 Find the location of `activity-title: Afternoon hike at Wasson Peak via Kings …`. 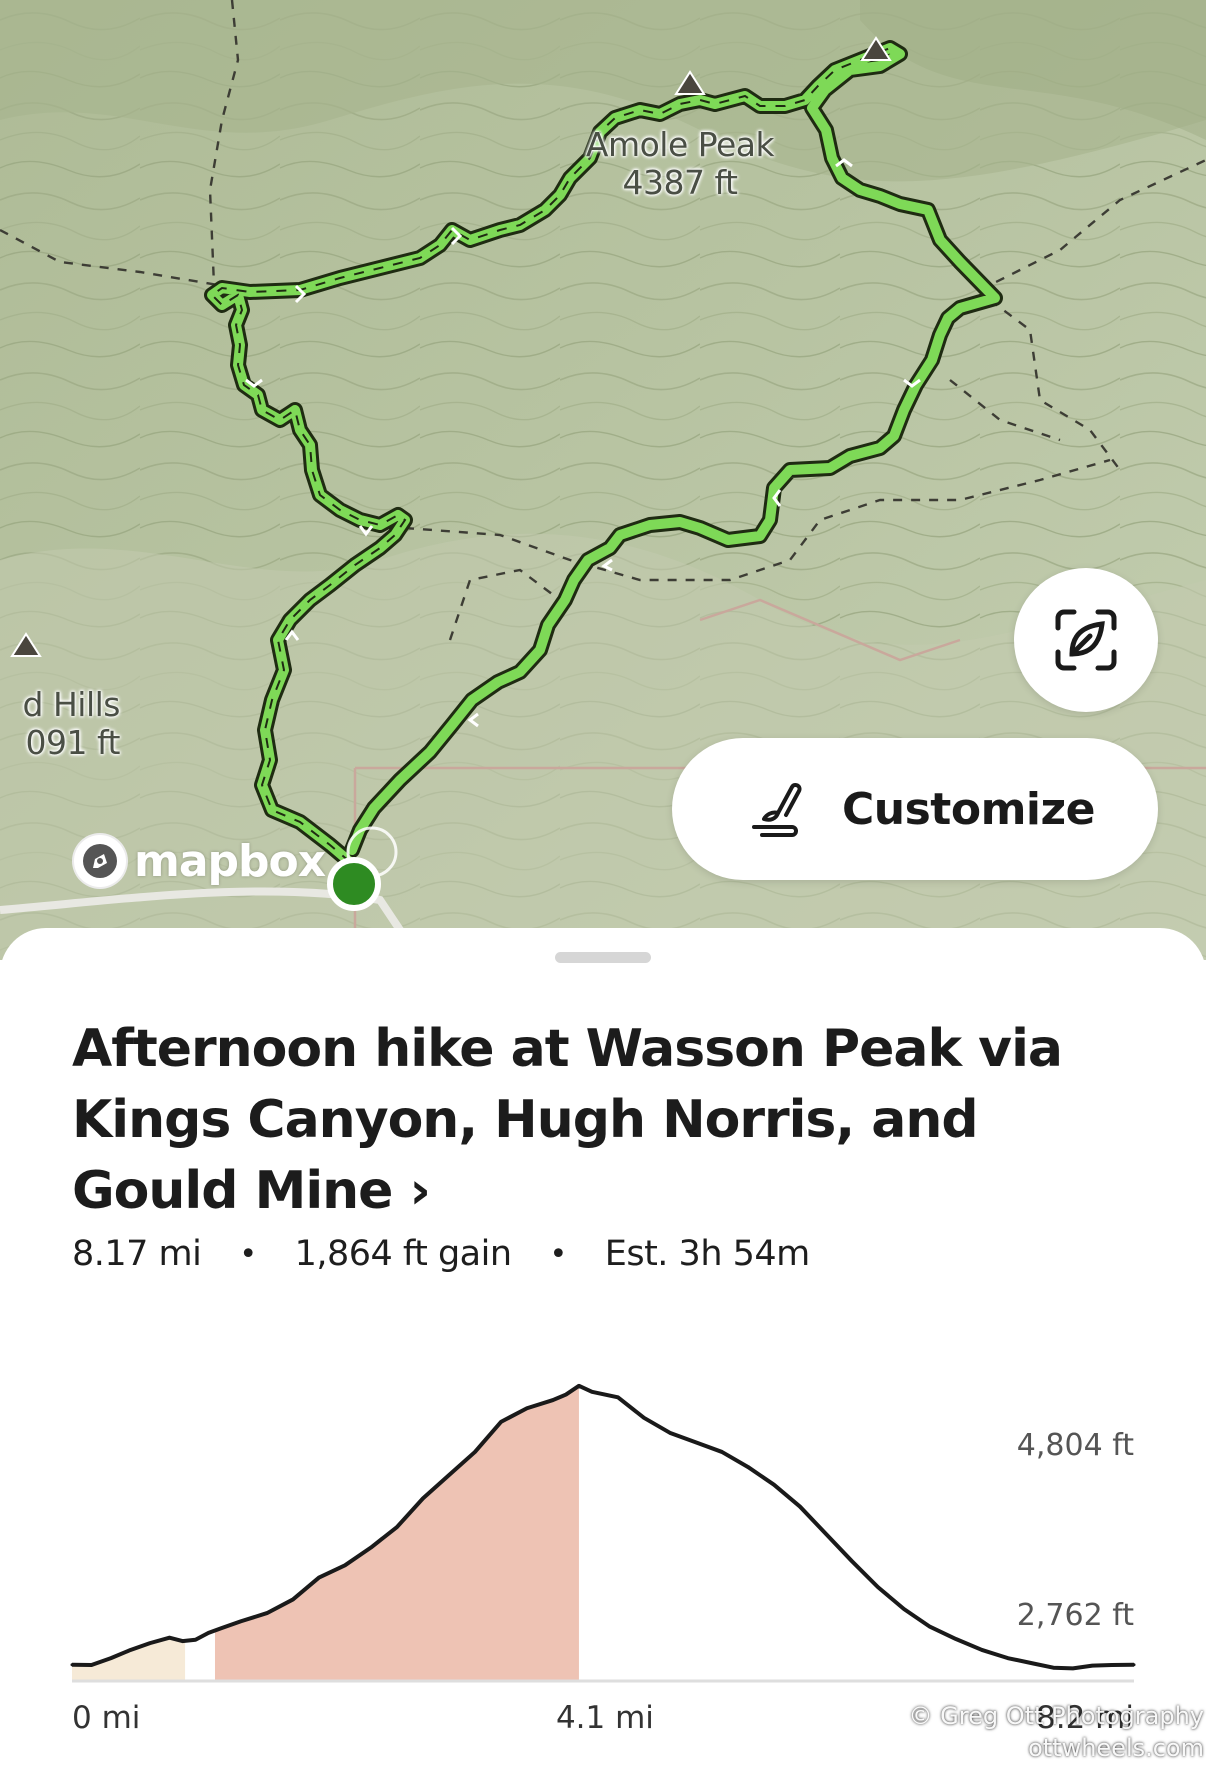

activity-title: Afternoon hike at Wasson Peak via Kings … is located at coordinates (577, 1120).